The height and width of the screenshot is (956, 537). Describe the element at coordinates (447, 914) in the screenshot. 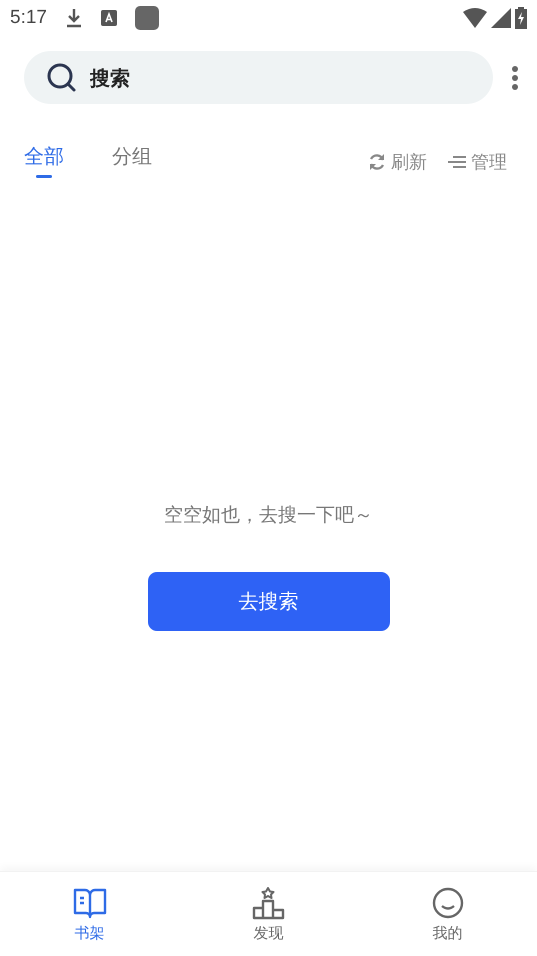

I see `nav-tab: 我的` at that location.